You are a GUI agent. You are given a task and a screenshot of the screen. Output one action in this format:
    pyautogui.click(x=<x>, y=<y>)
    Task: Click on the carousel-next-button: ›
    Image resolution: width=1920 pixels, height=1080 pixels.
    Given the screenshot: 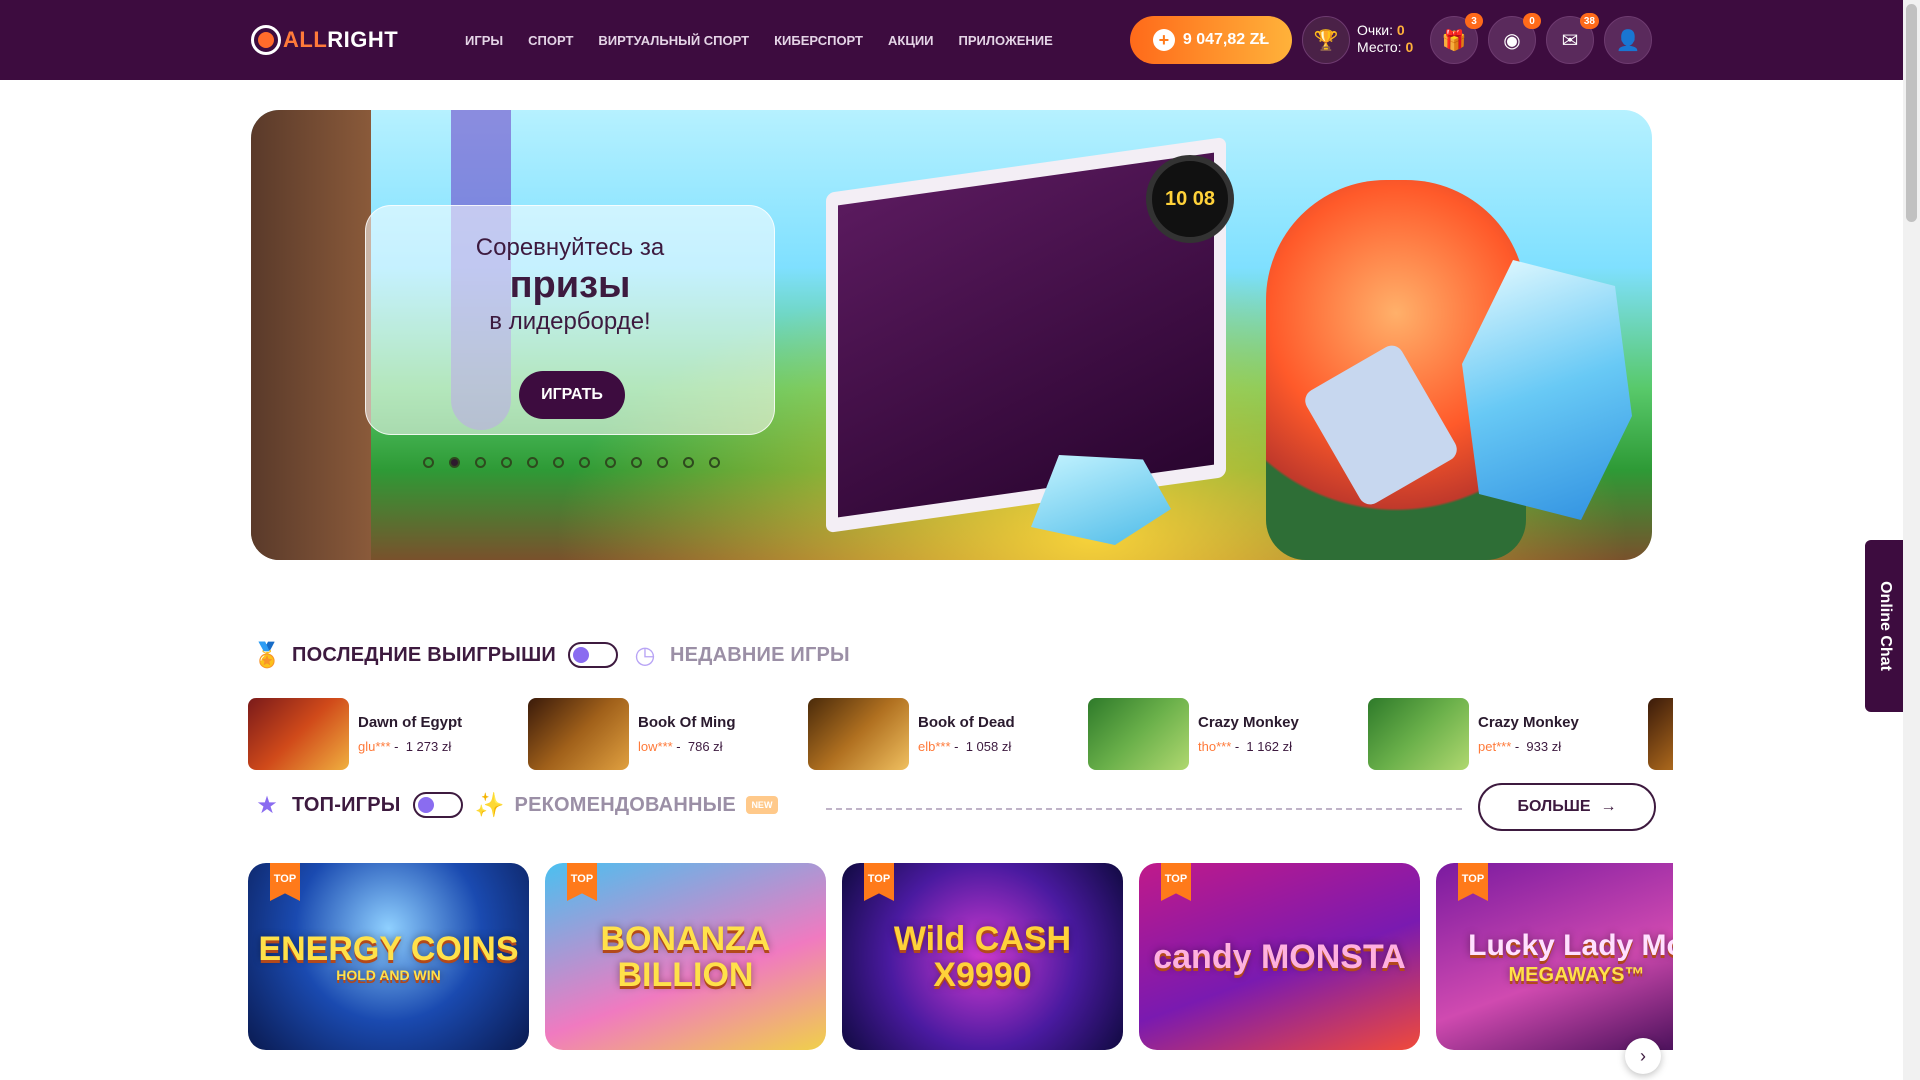 What is the action you would take?
    pyautogui.click(x=1643, y=1056)
    